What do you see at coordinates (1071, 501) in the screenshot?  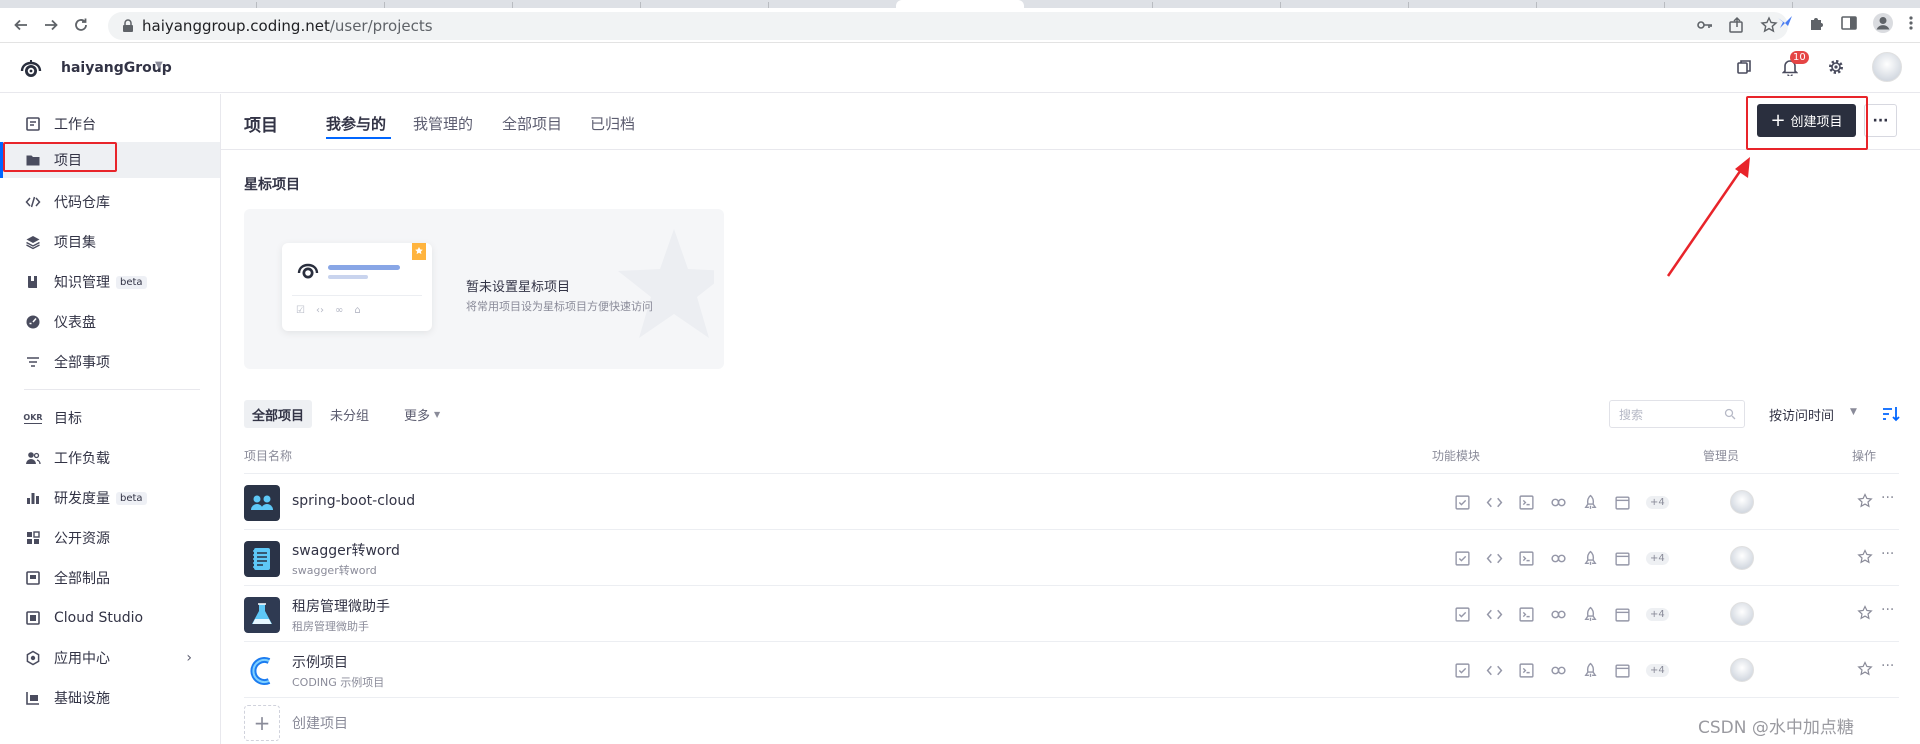 I see `table-row: spring-boot-cloud +4 ···` at bounding box center [1071, 501].